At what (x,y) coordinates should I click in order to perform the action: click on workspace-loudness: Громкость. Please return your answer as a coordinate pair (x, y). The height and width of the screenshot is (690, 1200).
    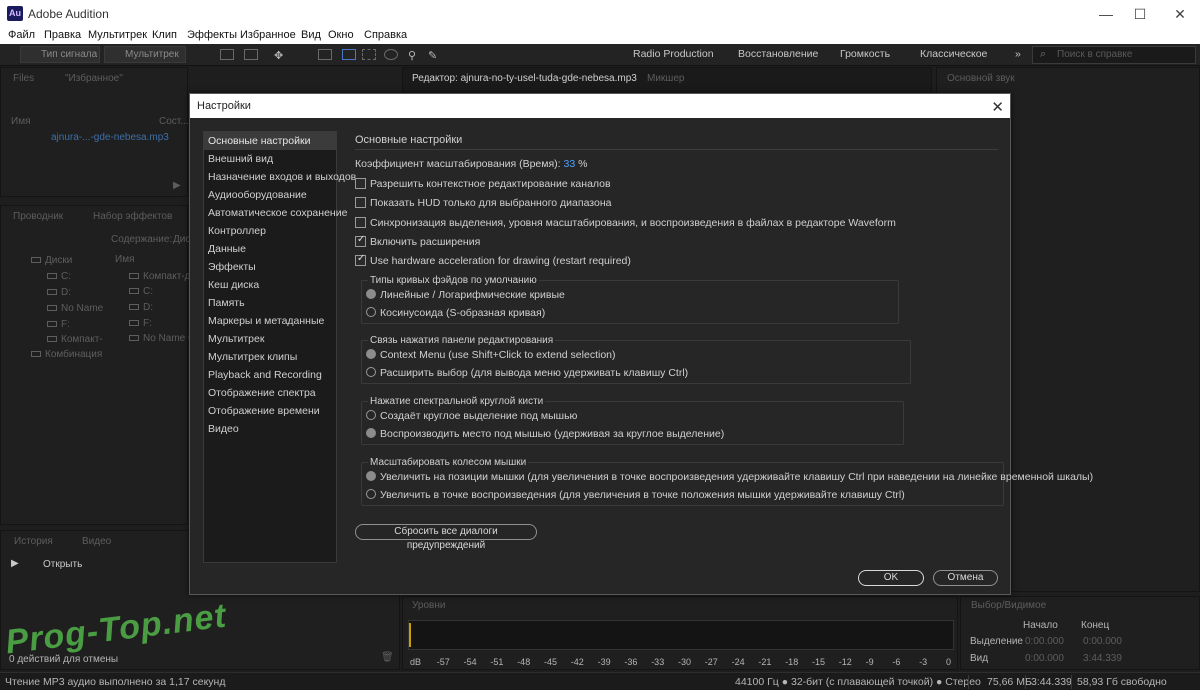
    Looking at the image, I should click on (865, 54).